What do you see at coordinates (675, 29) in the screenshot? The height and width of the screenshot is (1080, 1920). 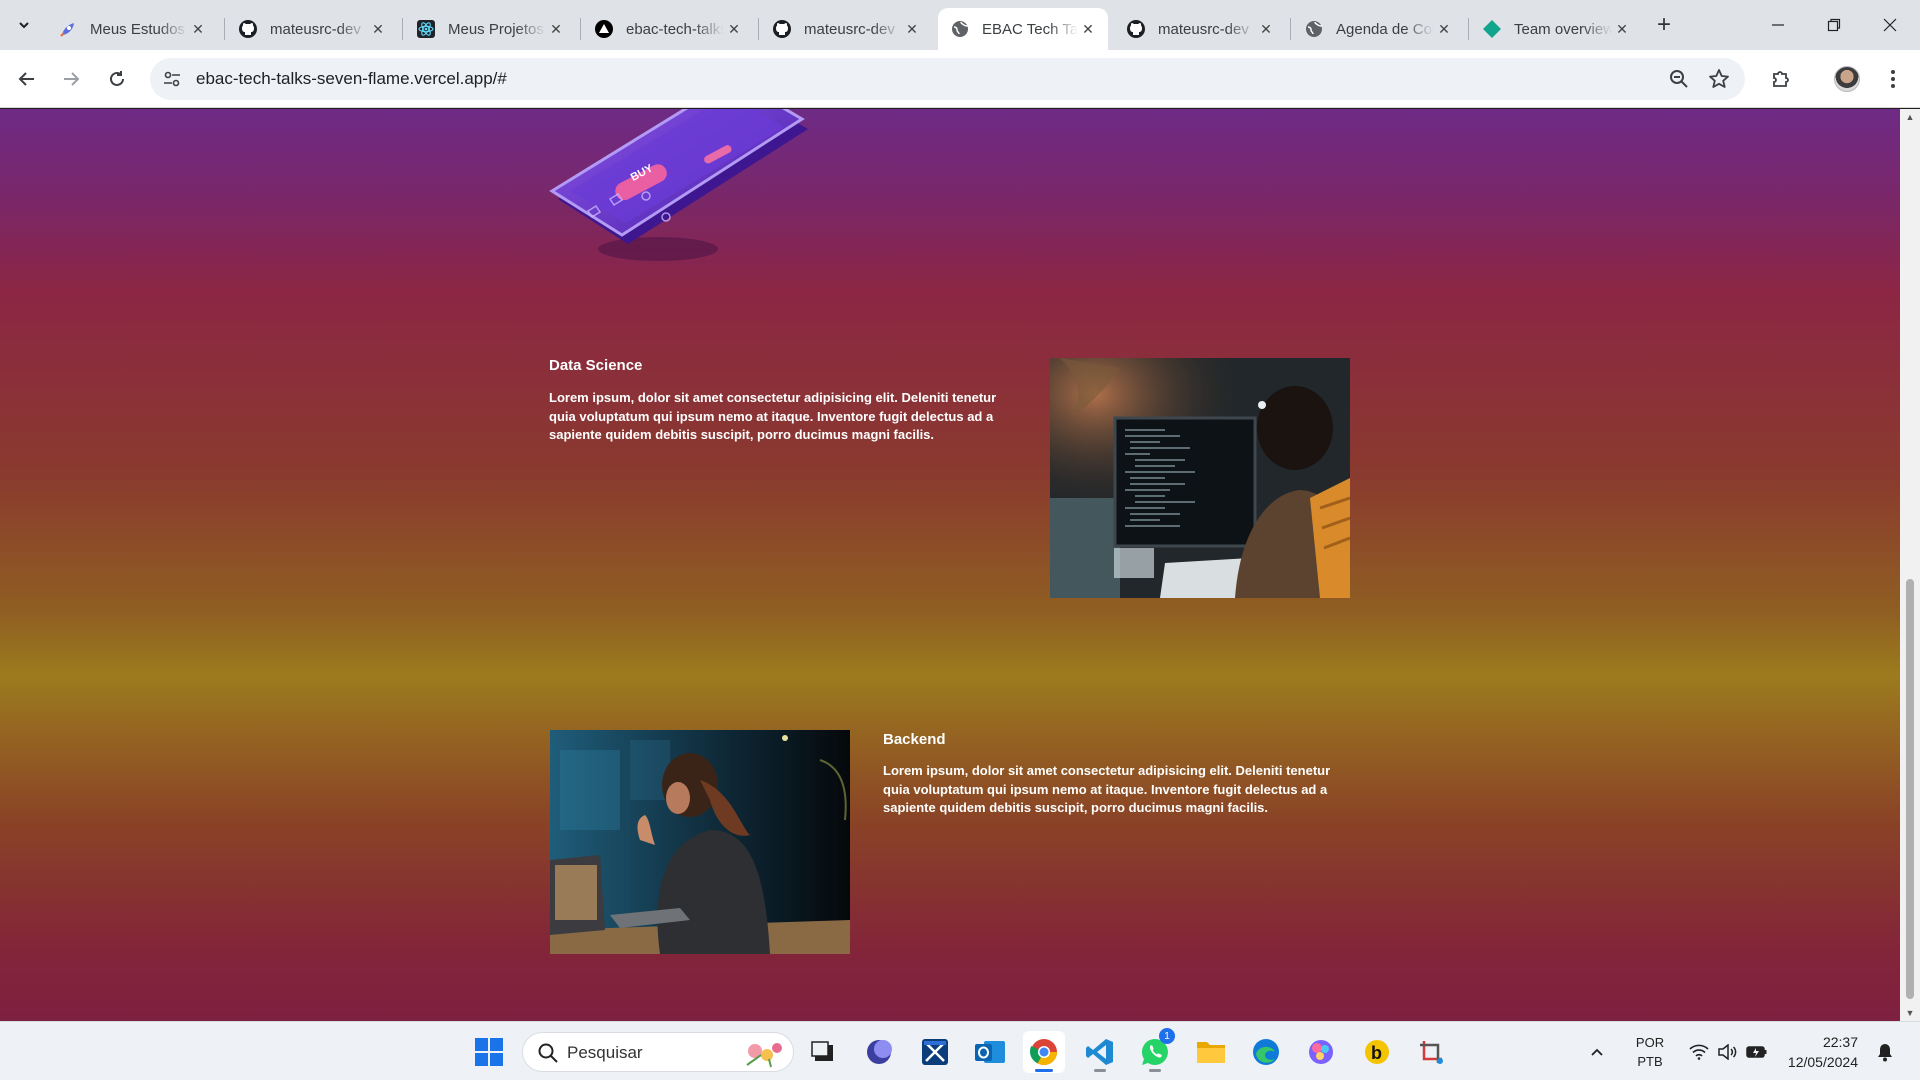 I see `tab-title: ebac-tech-talks` at bounding box center [675, 29].